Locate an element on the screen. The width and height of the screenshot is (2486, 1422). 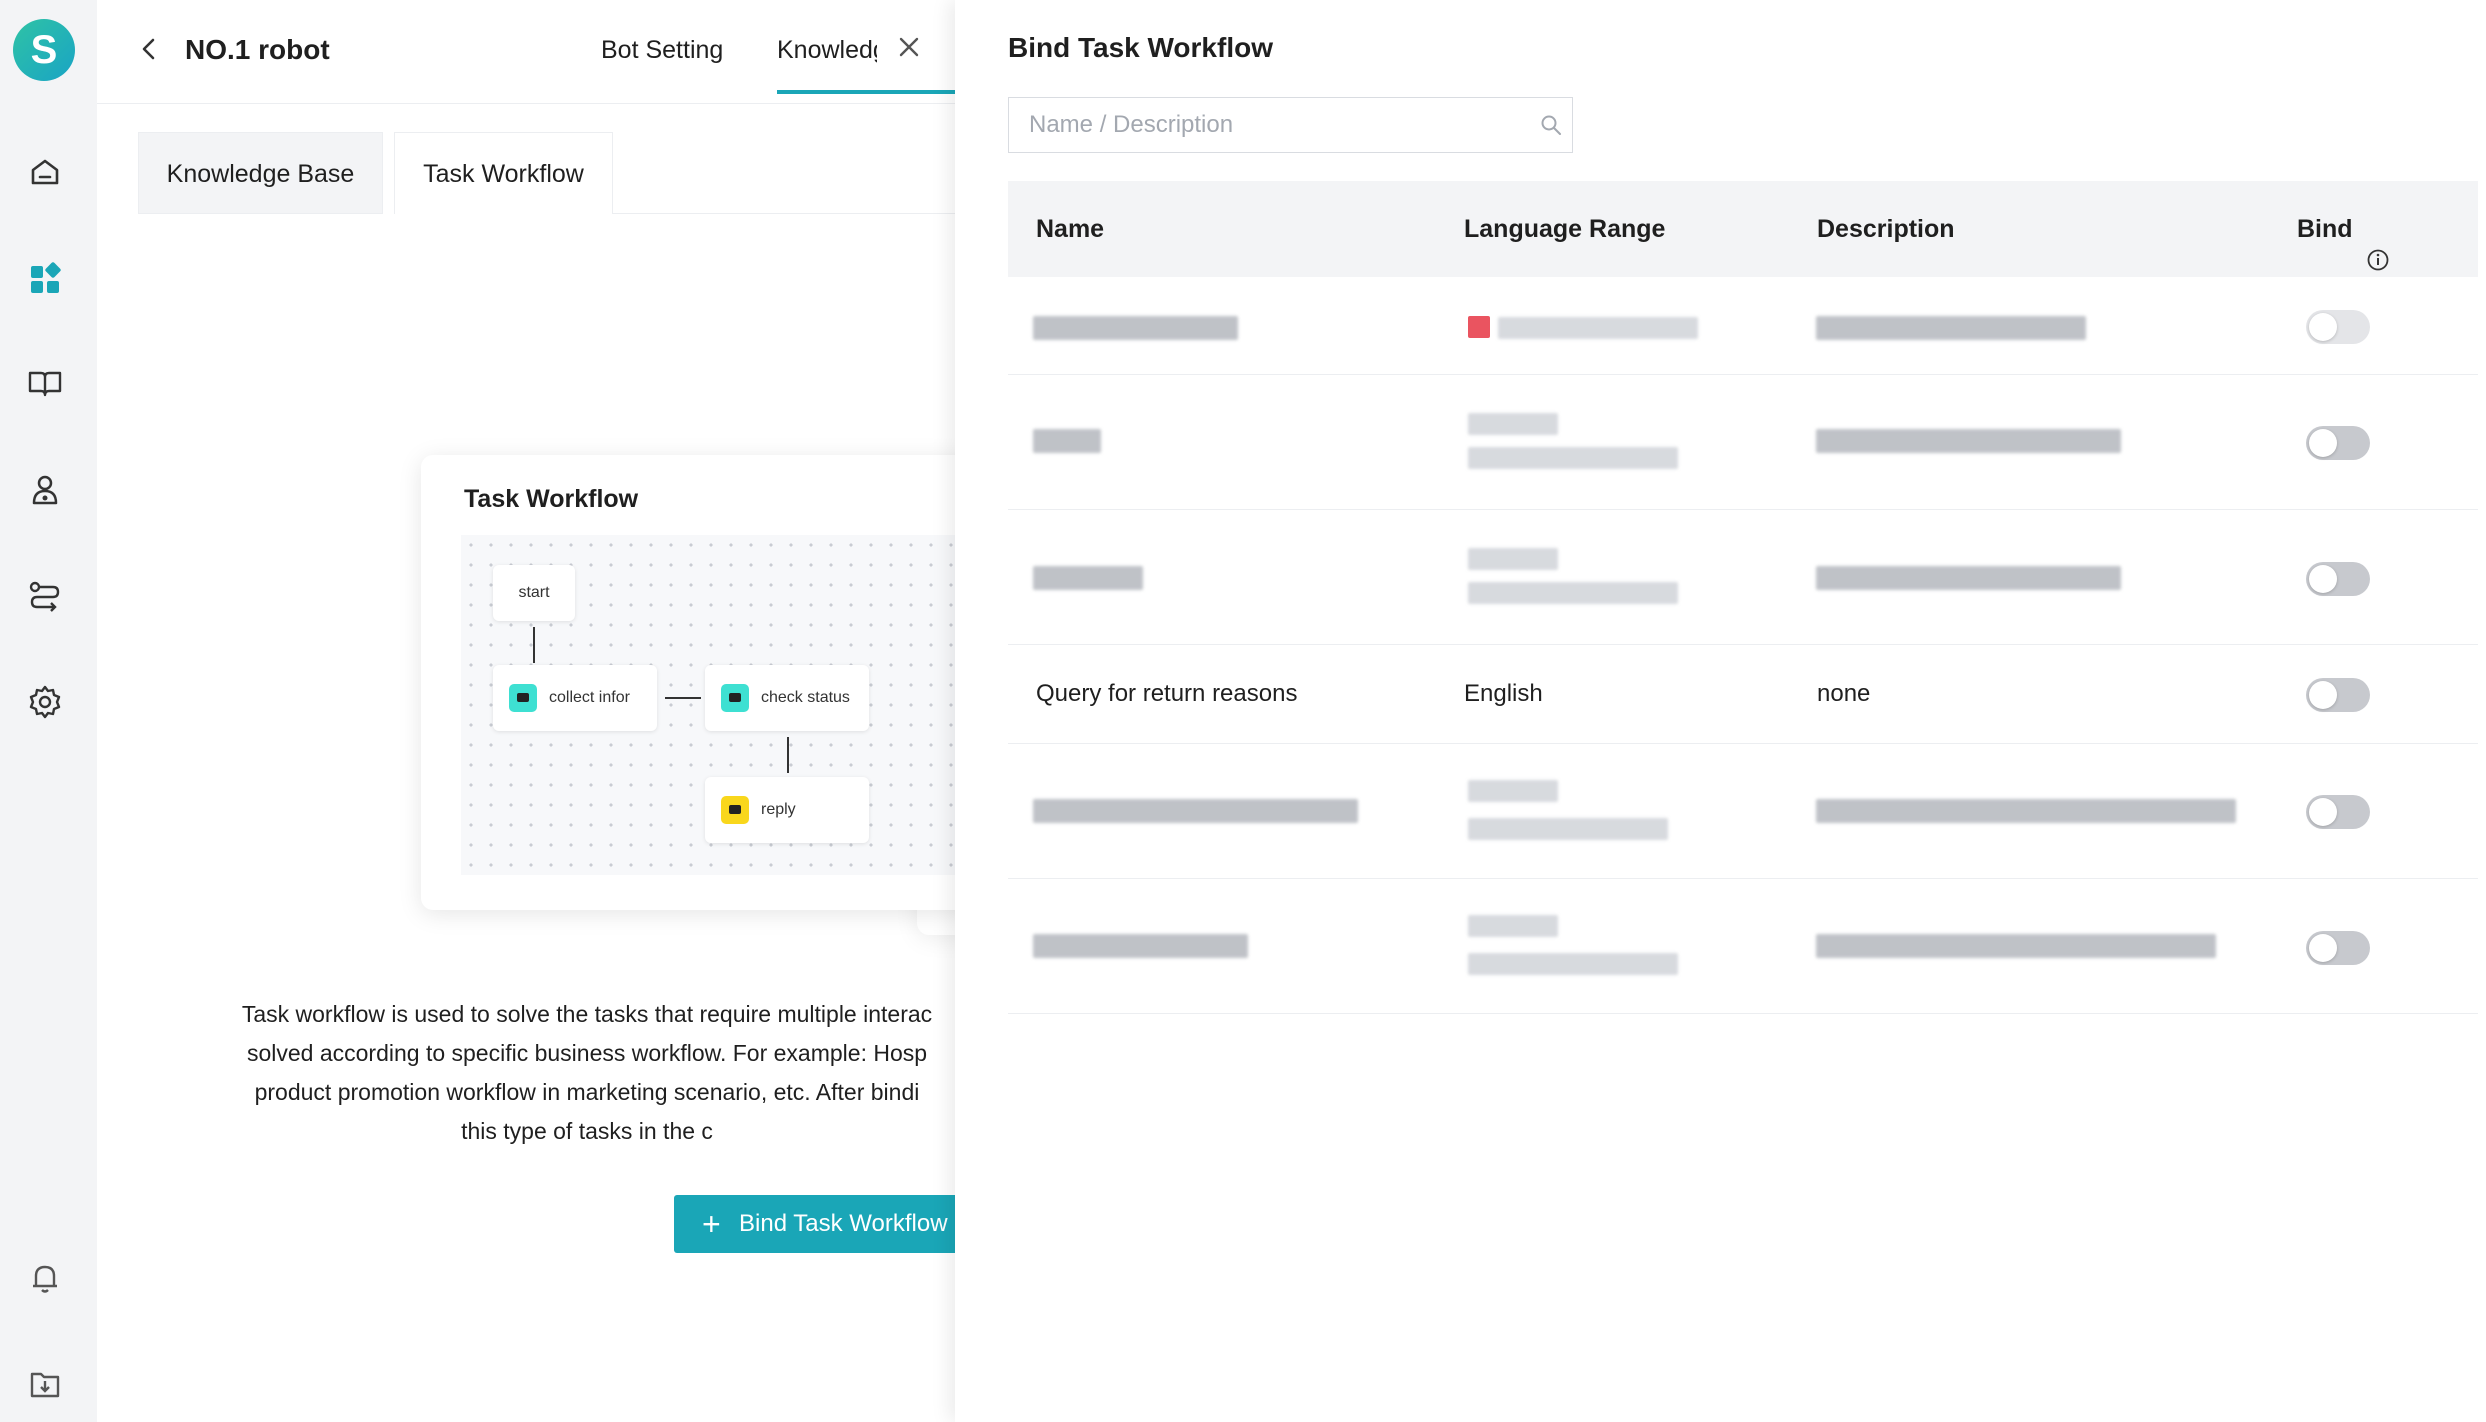
bind-task-workflow-button: + Bind Task Workflow is located at coordinates (824, 1224).